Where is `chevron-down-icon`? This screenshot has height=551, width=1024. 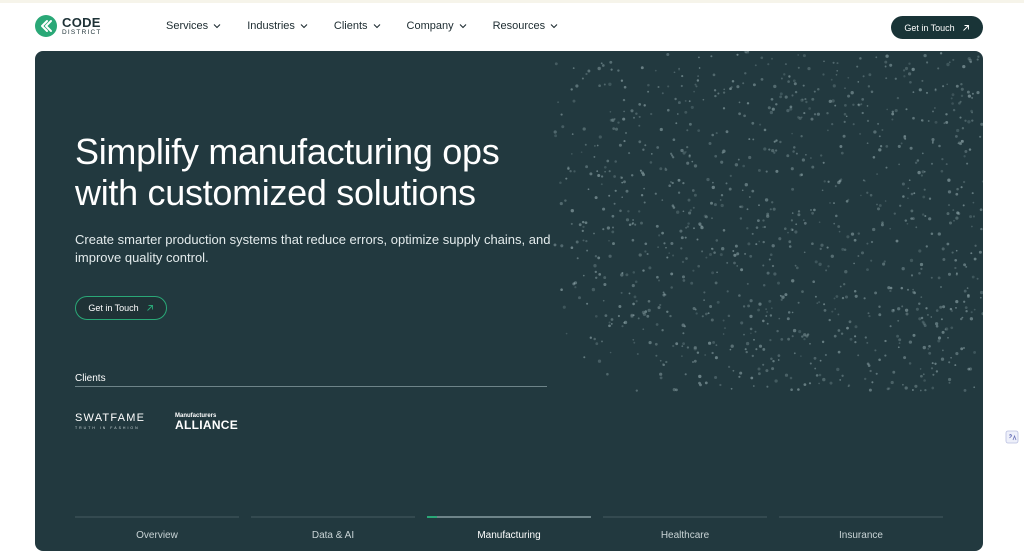
chevron-down-icon is located at coordinates (304, 26).